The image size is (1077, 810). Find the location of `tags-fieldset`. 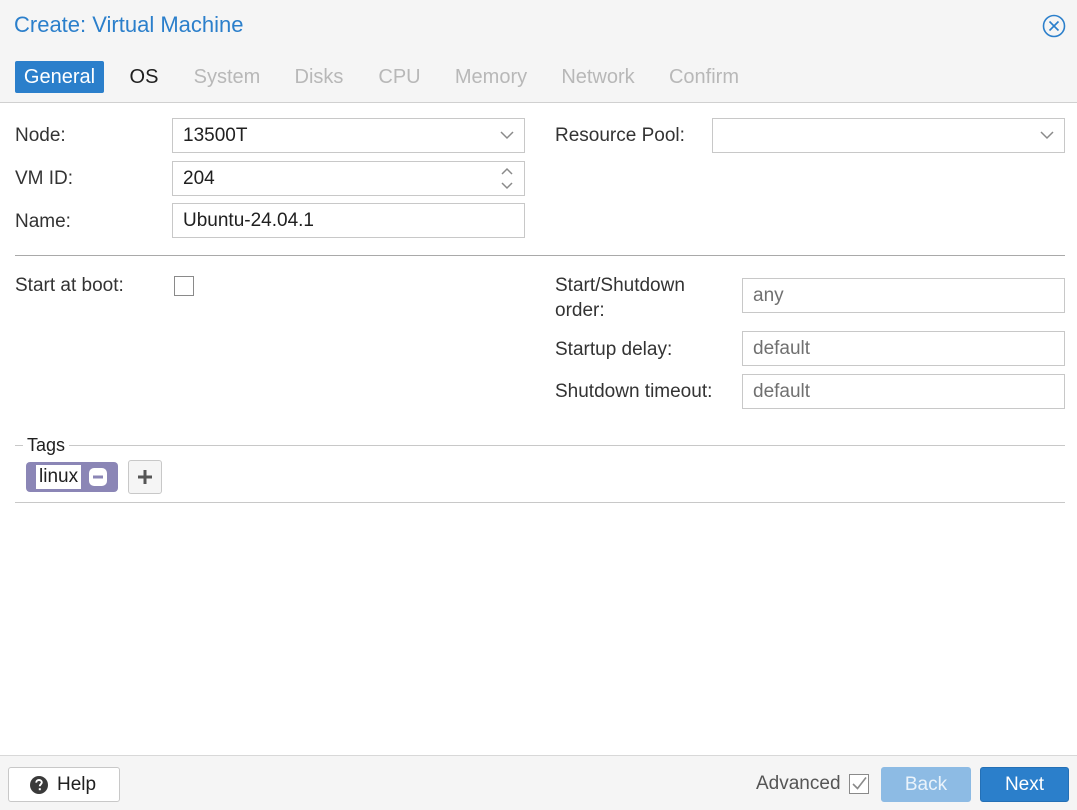

tags-fieldset is located at coordinates (540, 474).